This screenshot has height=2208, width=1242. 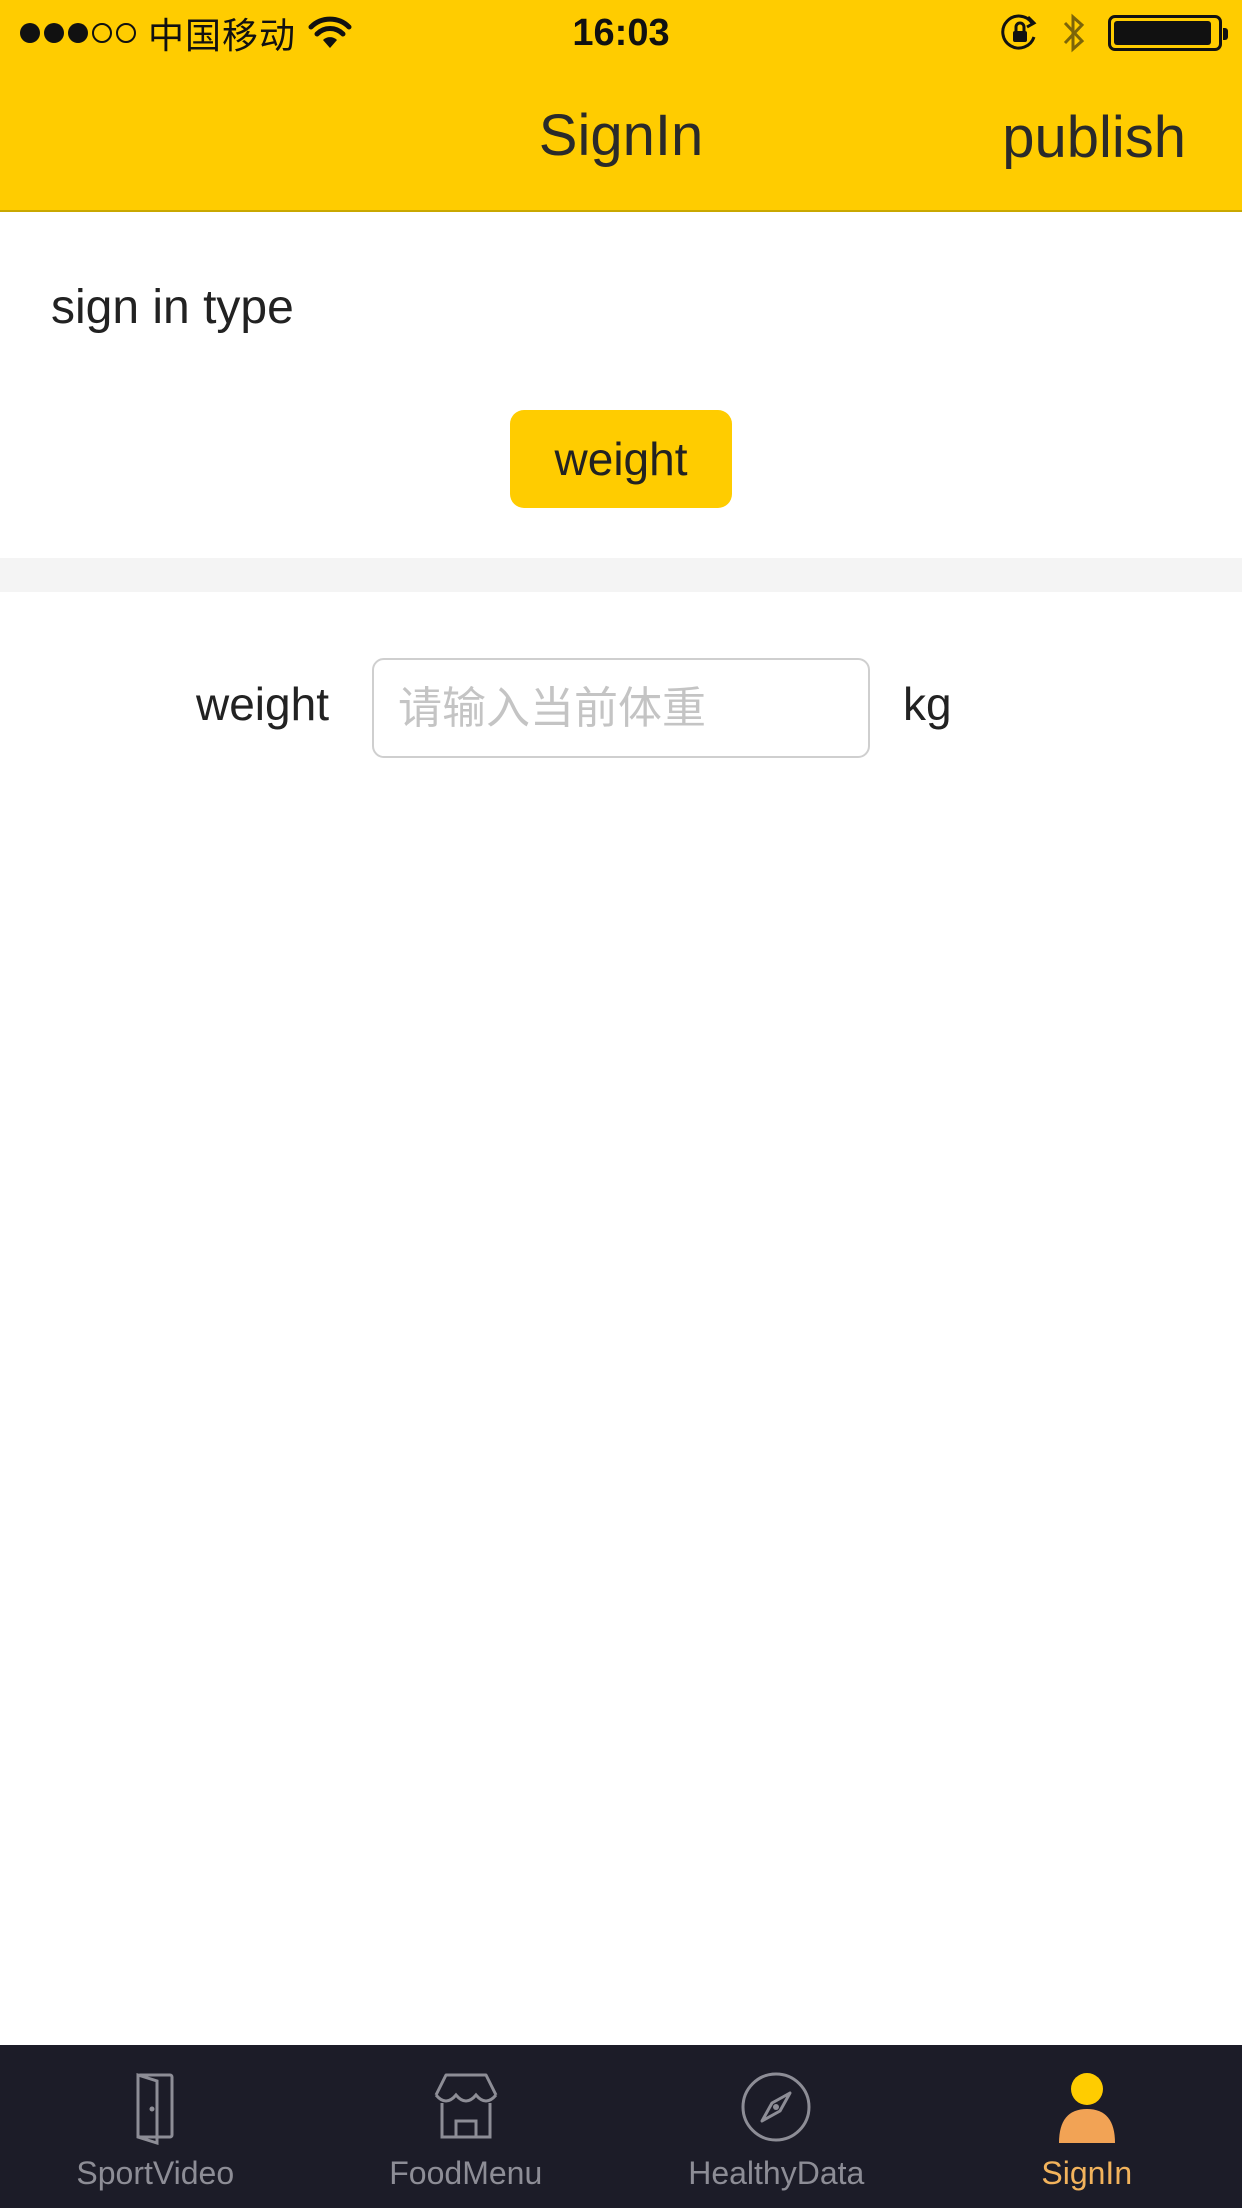 What do you see at coordinates (1019, 32) in the screenshot?
I see `orientation-lock-icon` at bounding box center [1019, 32].